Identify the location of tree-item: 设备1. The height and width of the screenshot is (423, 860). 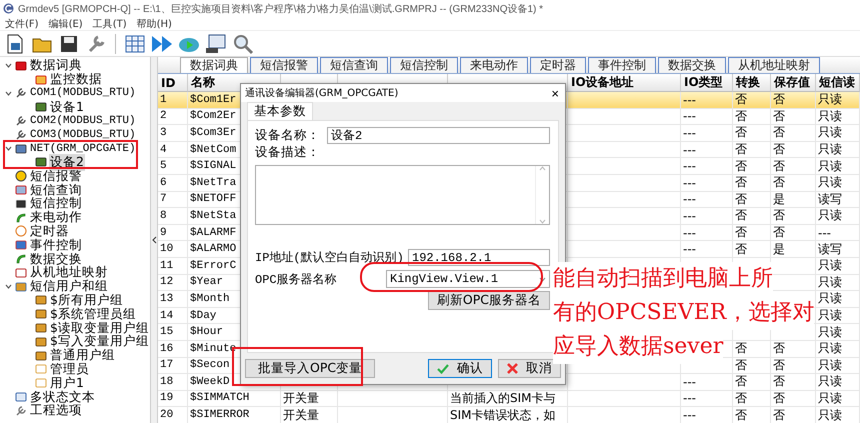
(67, 107).